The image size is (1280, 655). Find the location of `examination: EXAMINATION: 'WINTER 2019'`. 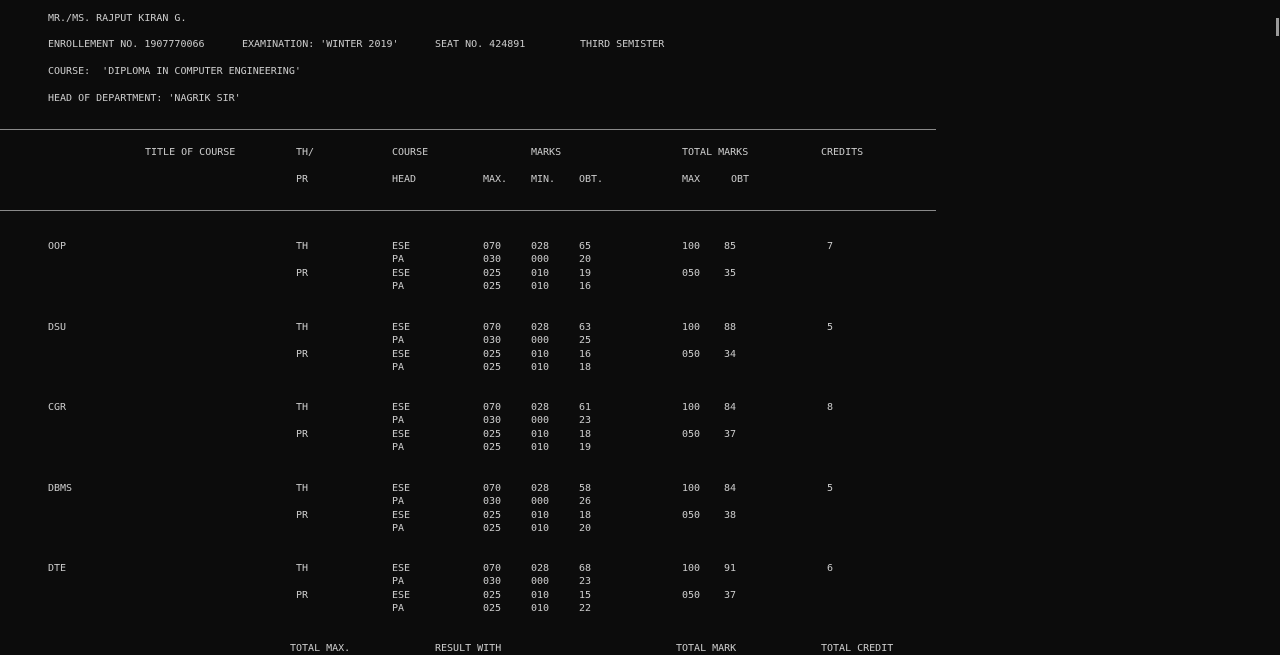

examination: EXAMINATION: 'WINTER 2019' is located at coordinates (320, 44).